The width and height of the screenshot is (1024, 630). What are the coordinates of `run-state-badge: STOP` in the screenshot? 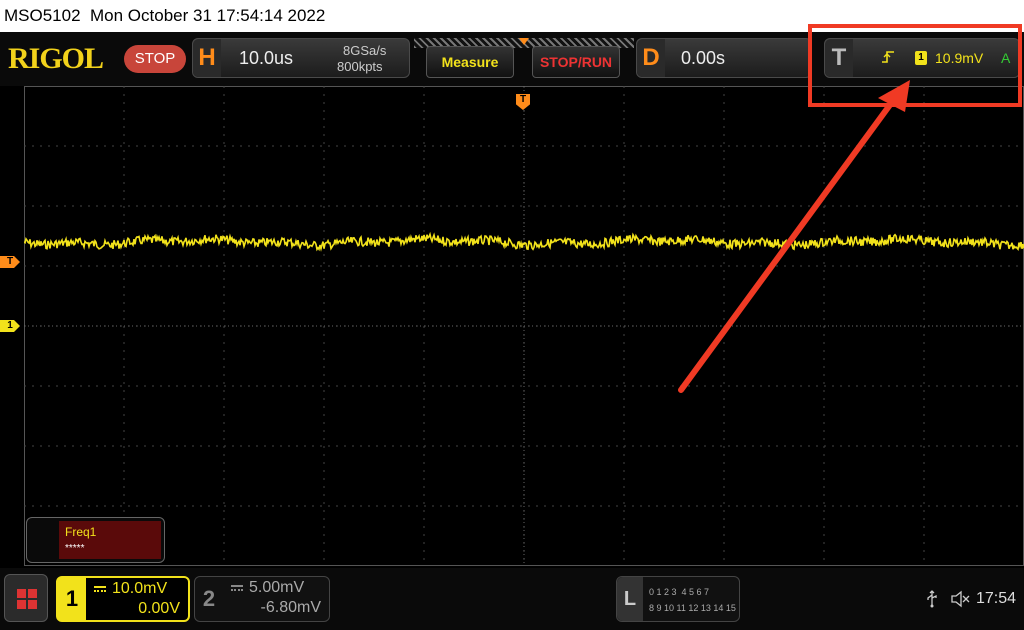 It's located at (155, 59).